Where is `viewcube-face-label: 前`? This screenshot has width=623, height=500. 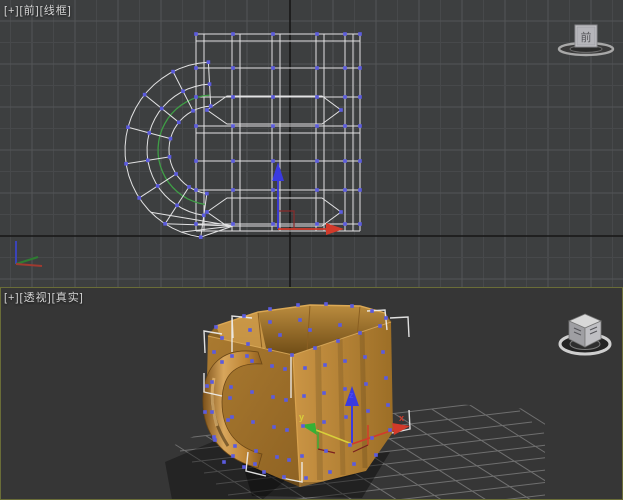
viewcube-face-label: 前 is located at coordinates (586, 37).